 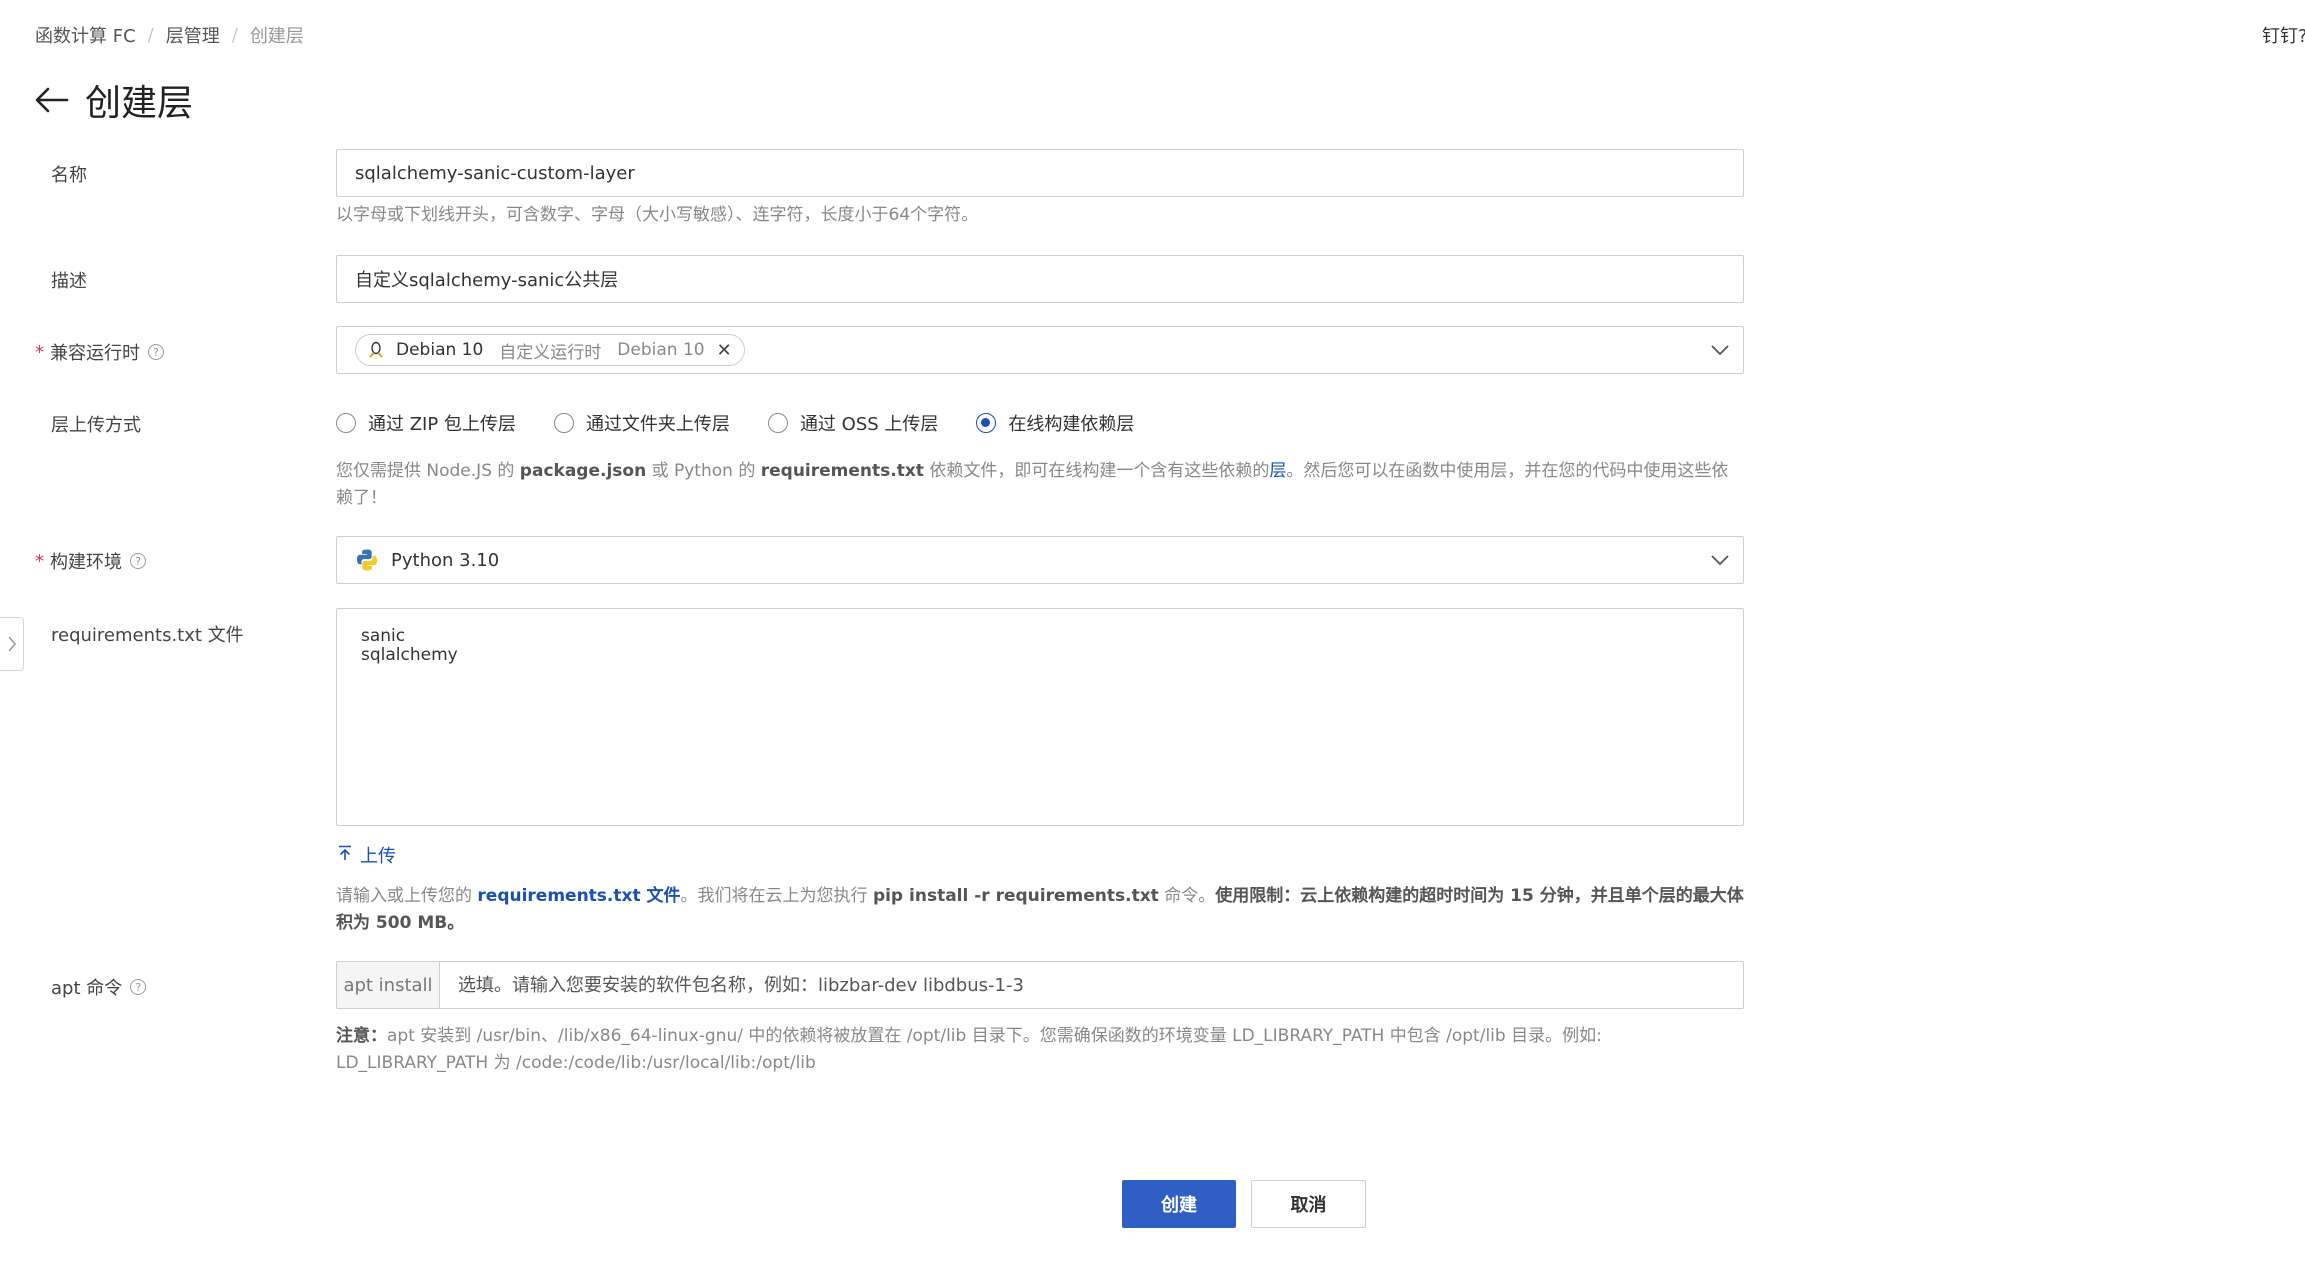 I want to click on runtime-tag-type: 自定义运行时, so click(x=550, y=352).